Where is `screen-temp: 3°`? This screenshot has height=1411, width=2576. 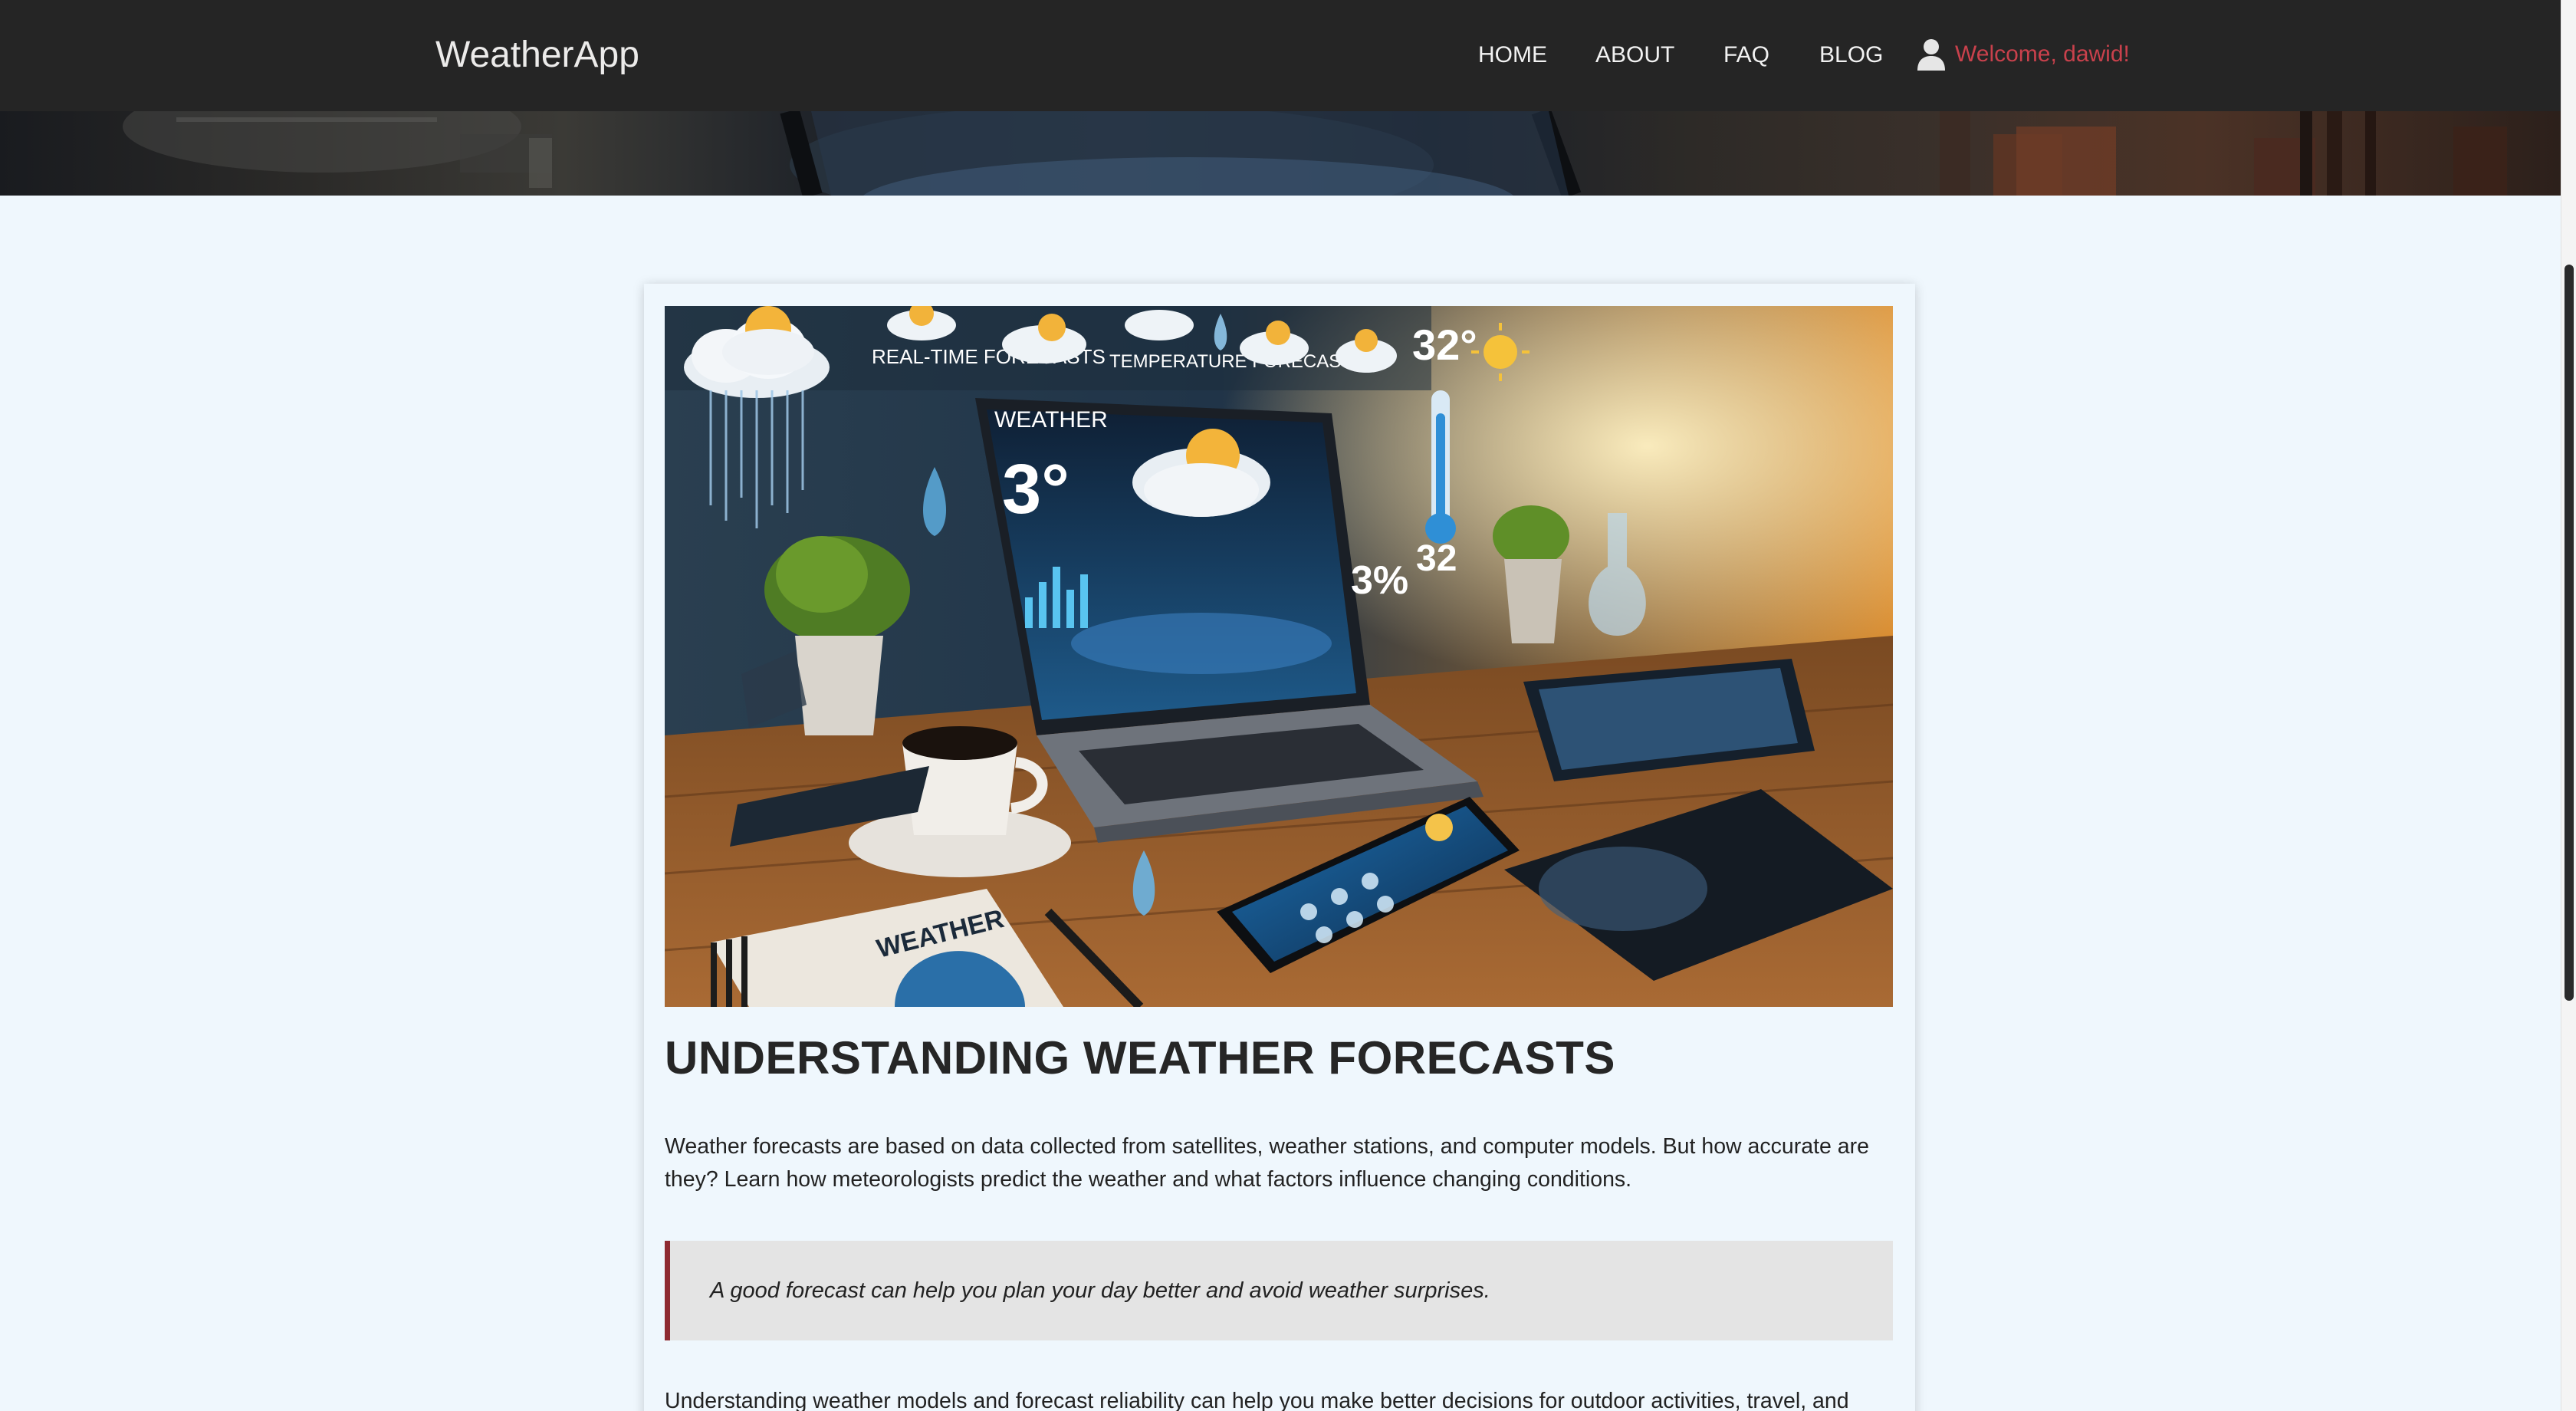
screen-temp: 3° is located at coordinates (1036, 489).